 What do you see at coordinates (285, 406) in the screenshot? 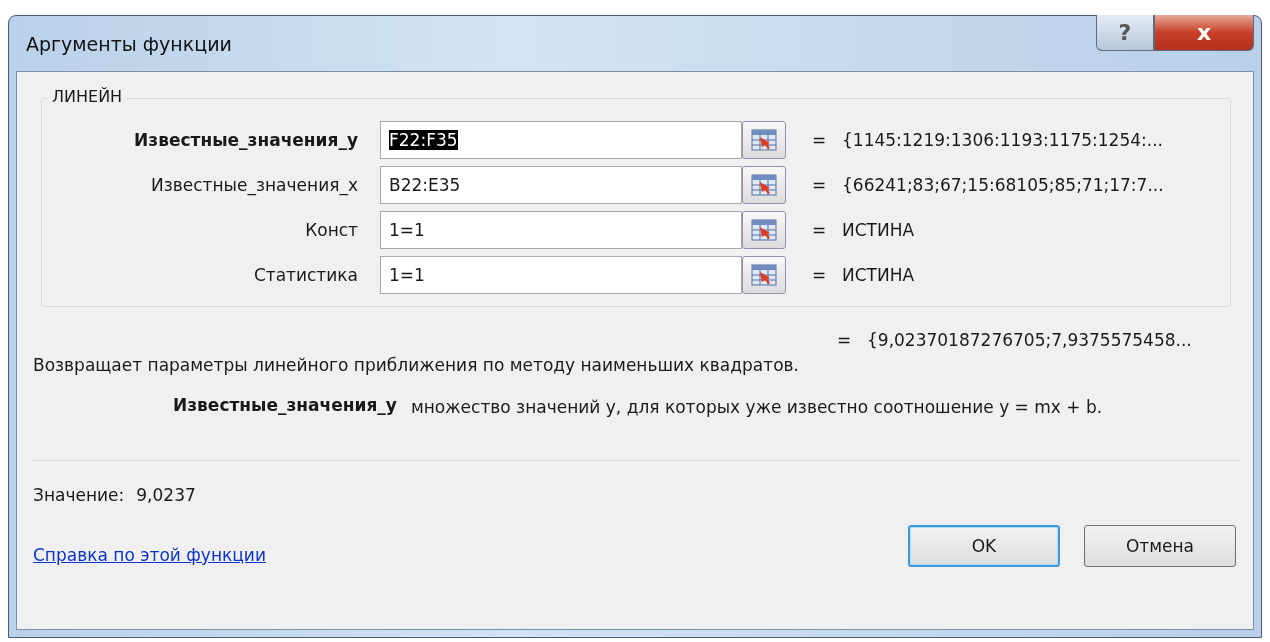
I see `argument-name: Известные_значения_y` at bounding box center [285, 406].